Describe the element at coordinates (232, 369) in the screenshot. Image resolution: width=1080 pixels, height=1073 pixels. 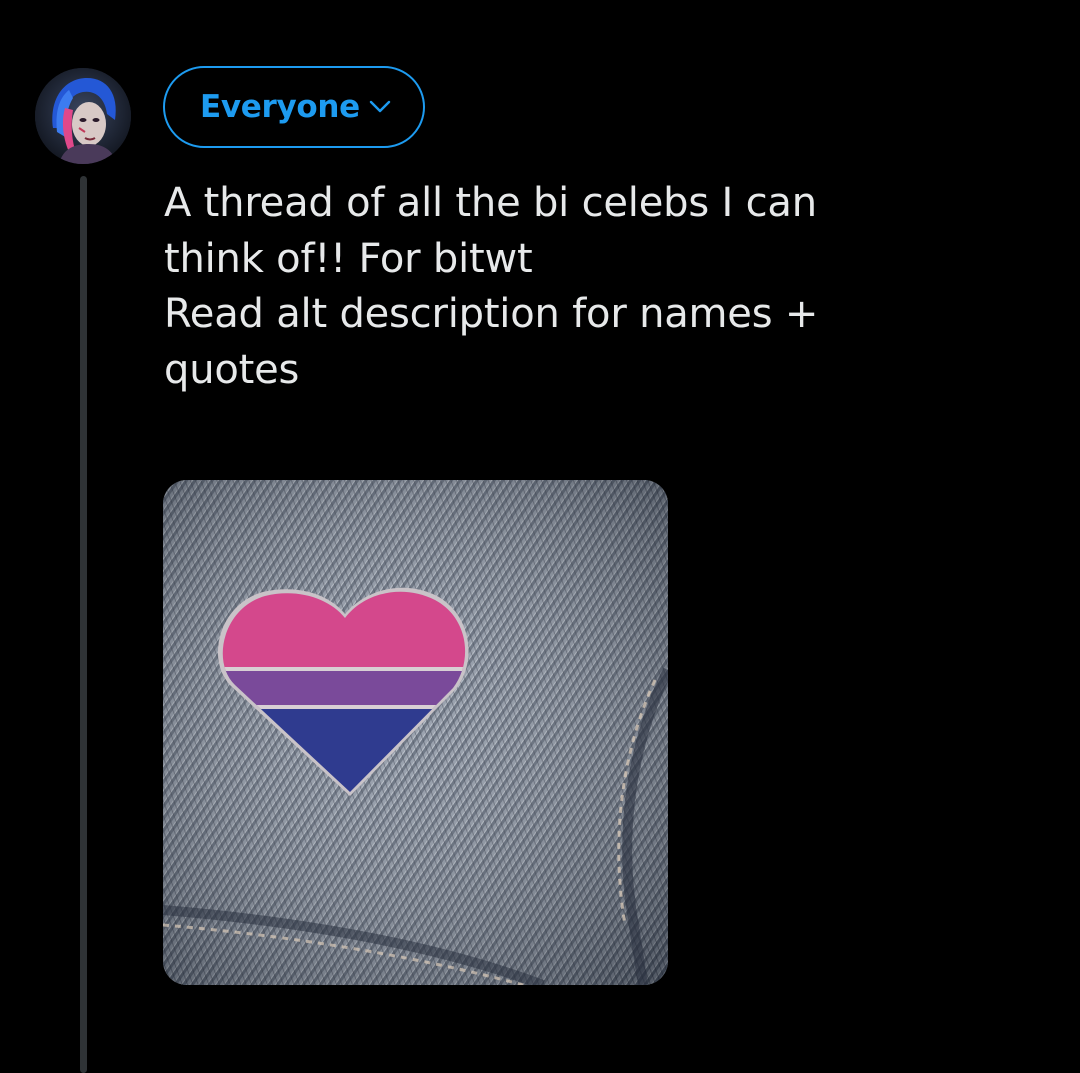
I see `tweet-text-line: quotes` at that location.